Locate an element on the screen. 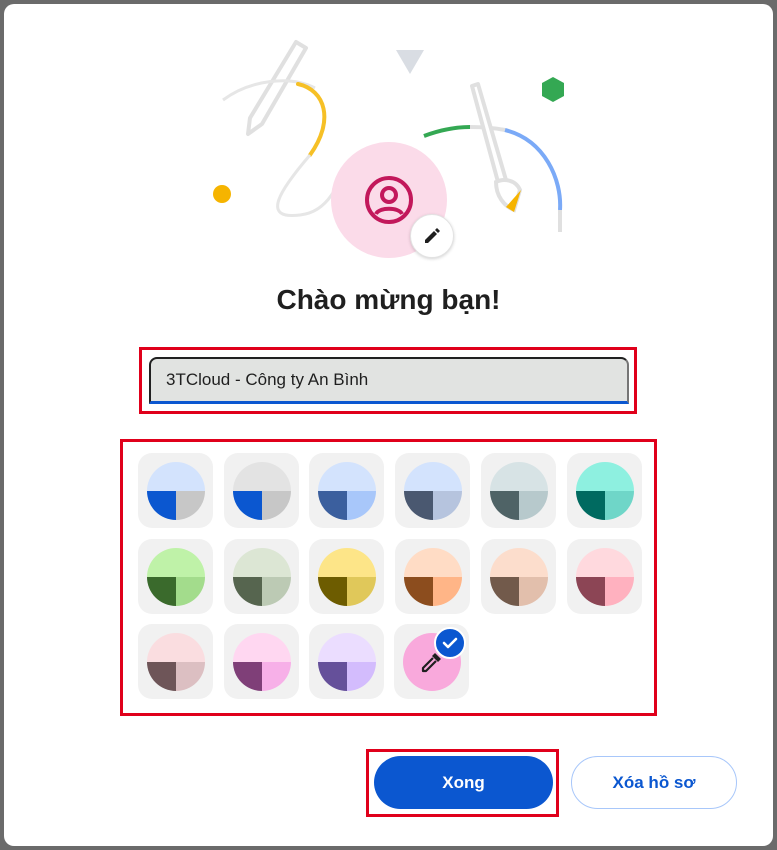 The height and width of the screenshot is (850, 777). color-swatch-rose is located at coordinates (604, 576).